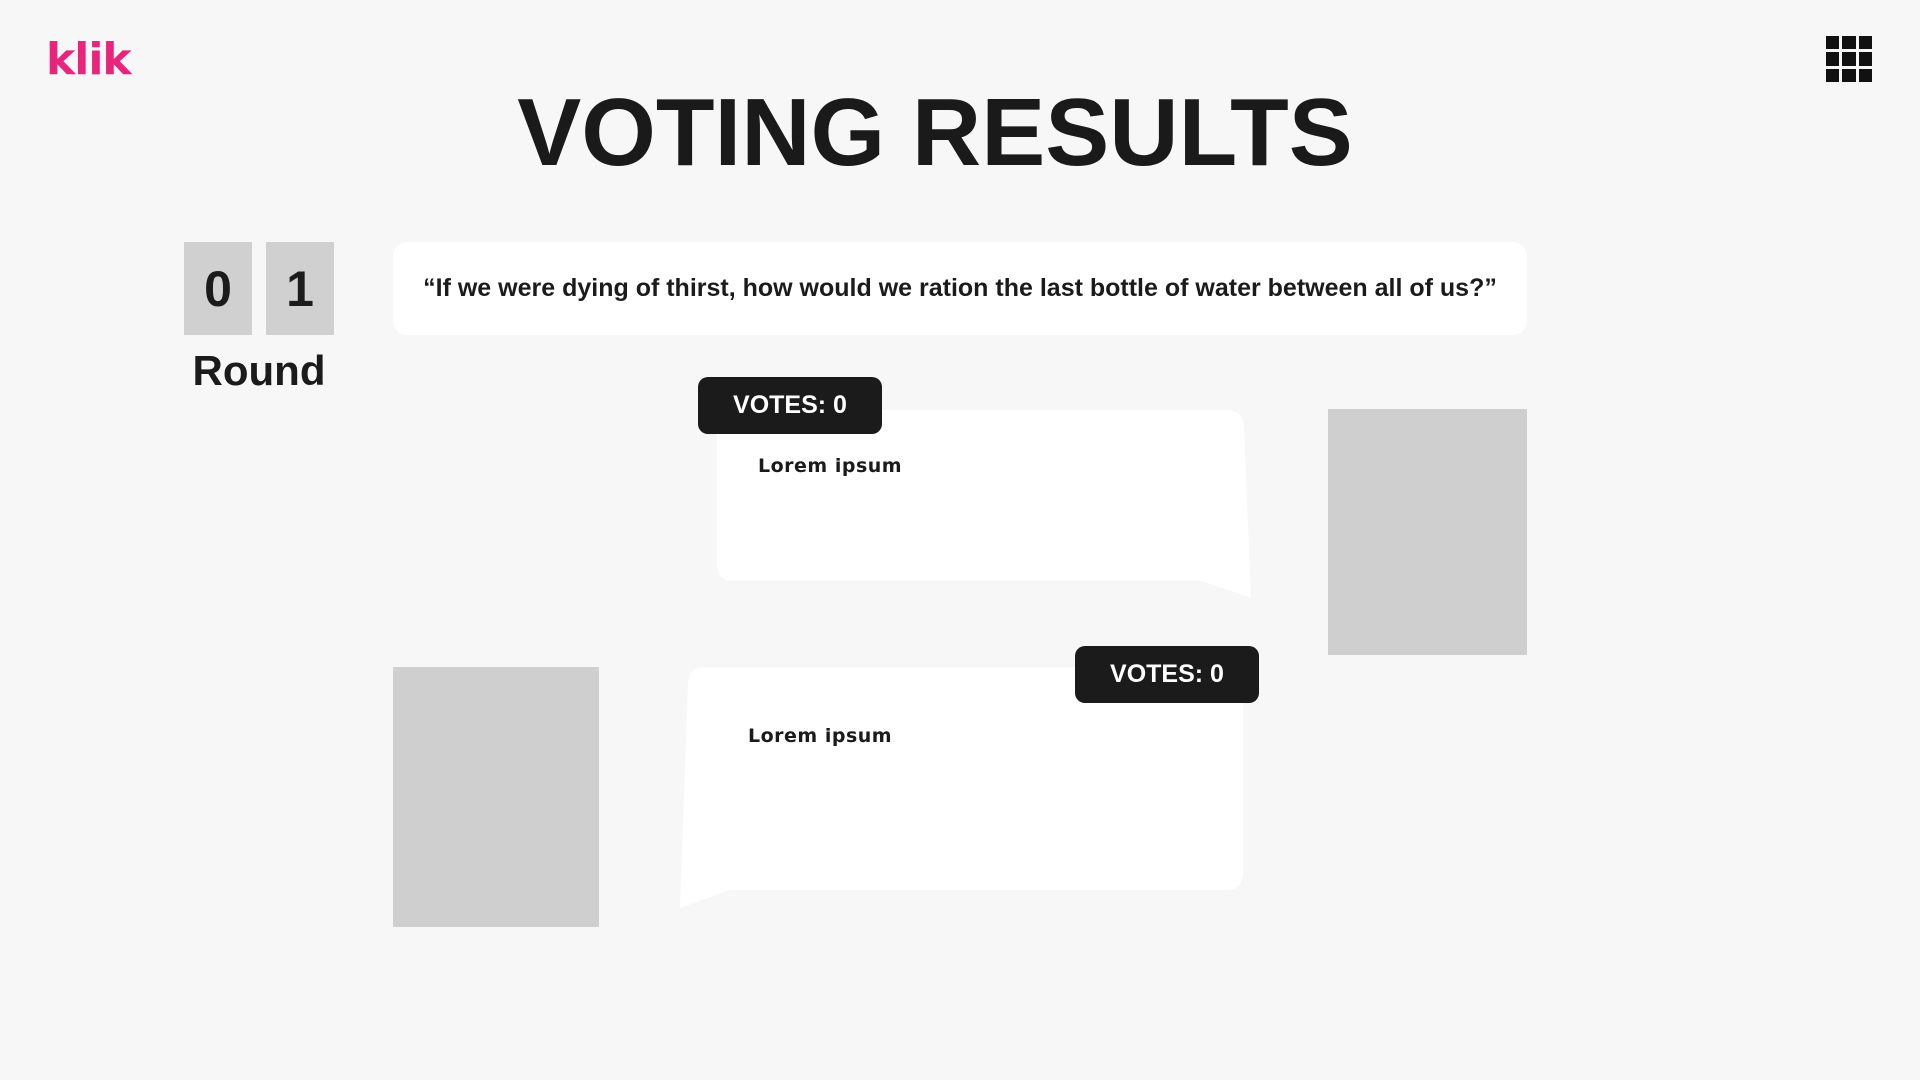 The height and width of the screenshot is (1080, 1920). Describe the element at coordinates (830, 466) in the screenshot. I see `answer-text-1: Lorem ipsum` at that location.